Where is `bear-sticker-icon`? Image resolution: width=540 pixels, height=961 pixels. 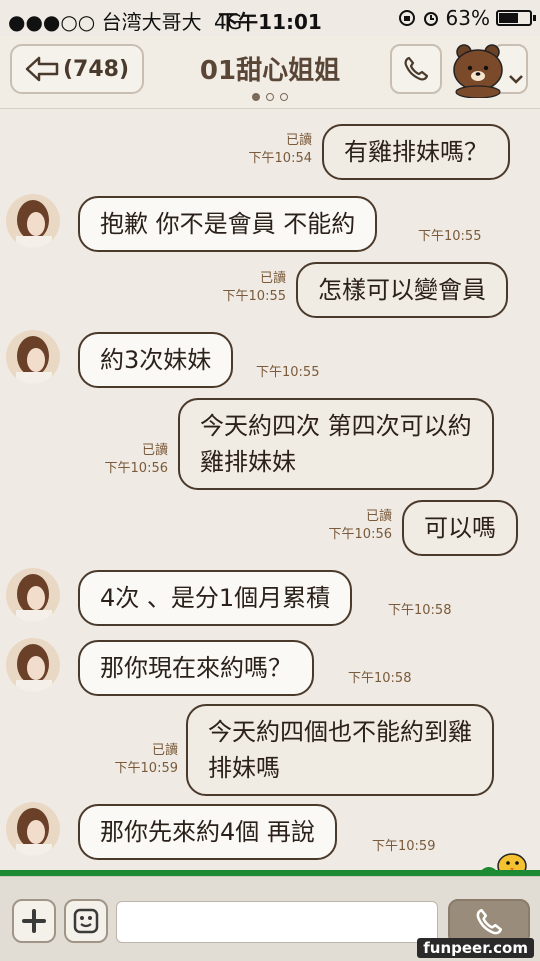 bear-sticker-icon is located at coordinates (488, 70).